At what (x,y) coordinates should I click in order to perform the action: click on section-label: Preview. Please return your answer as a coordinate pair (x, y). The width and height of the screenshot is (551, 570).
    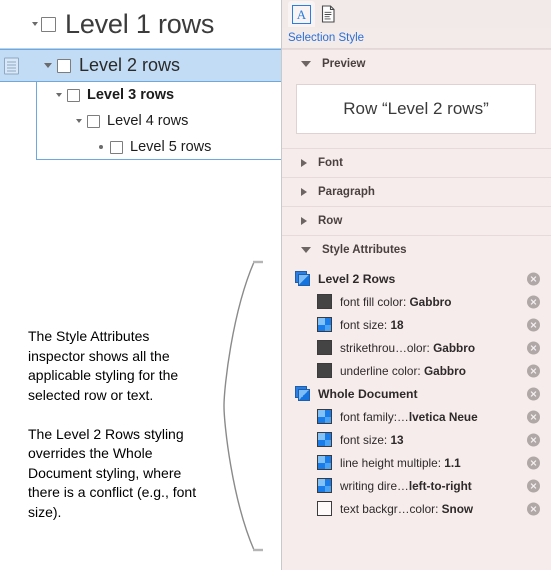
    Looking at the image, I should click on (344, 64).